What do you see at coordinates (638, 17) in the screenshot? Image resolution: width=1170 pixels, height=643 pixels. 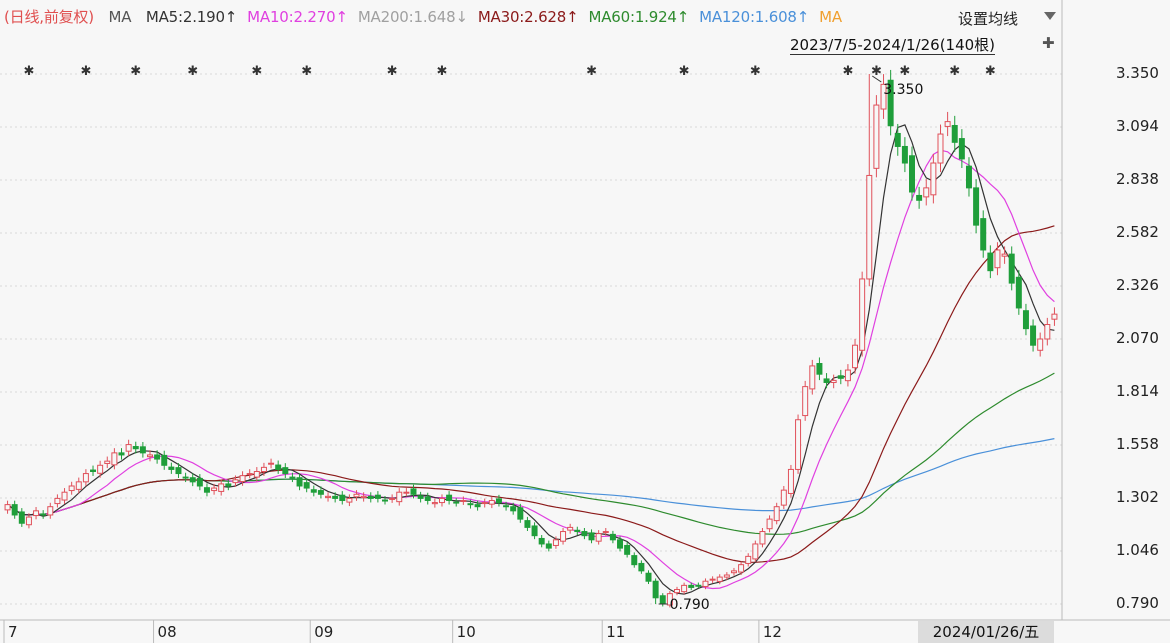 I see `legend-item: MA60:1.924↑` at bounding box center [638, 17].